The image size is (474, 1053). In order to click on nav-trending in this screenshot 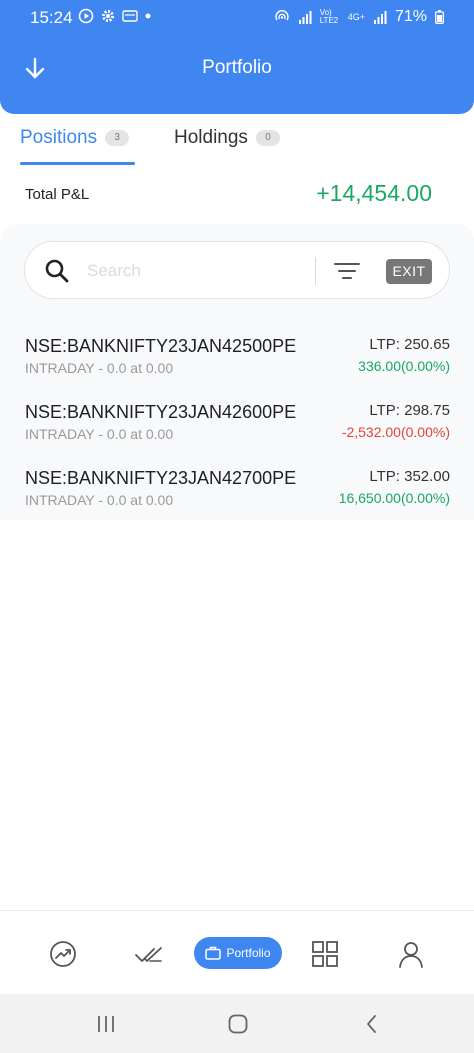, I will do `click(63, 954)`.